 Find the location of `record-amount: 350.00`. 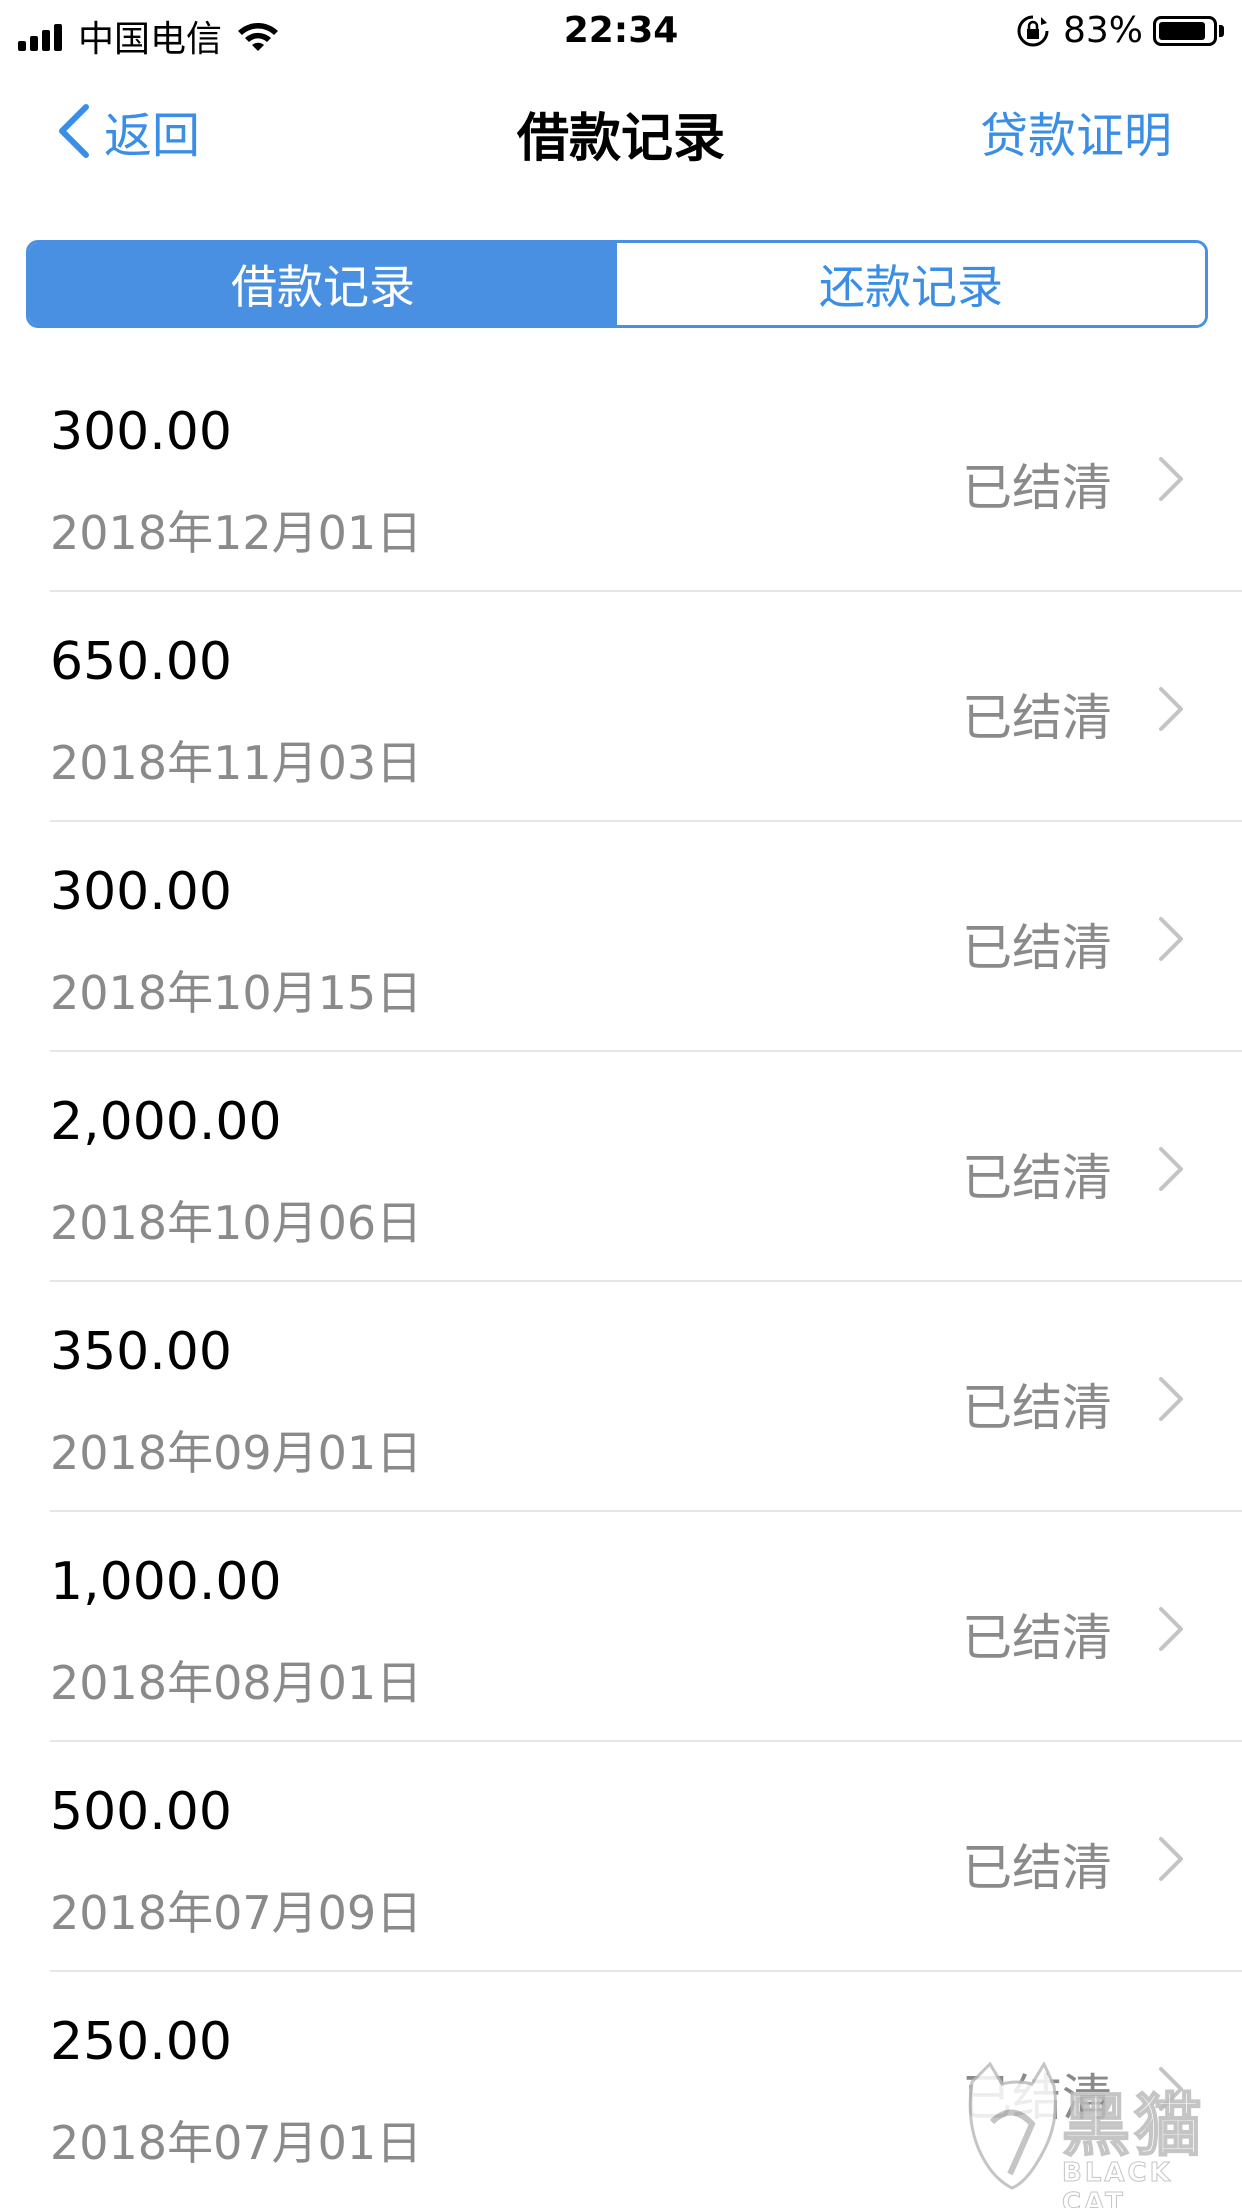

record-amount: 350.00 is located at coordinates (141, 1352).